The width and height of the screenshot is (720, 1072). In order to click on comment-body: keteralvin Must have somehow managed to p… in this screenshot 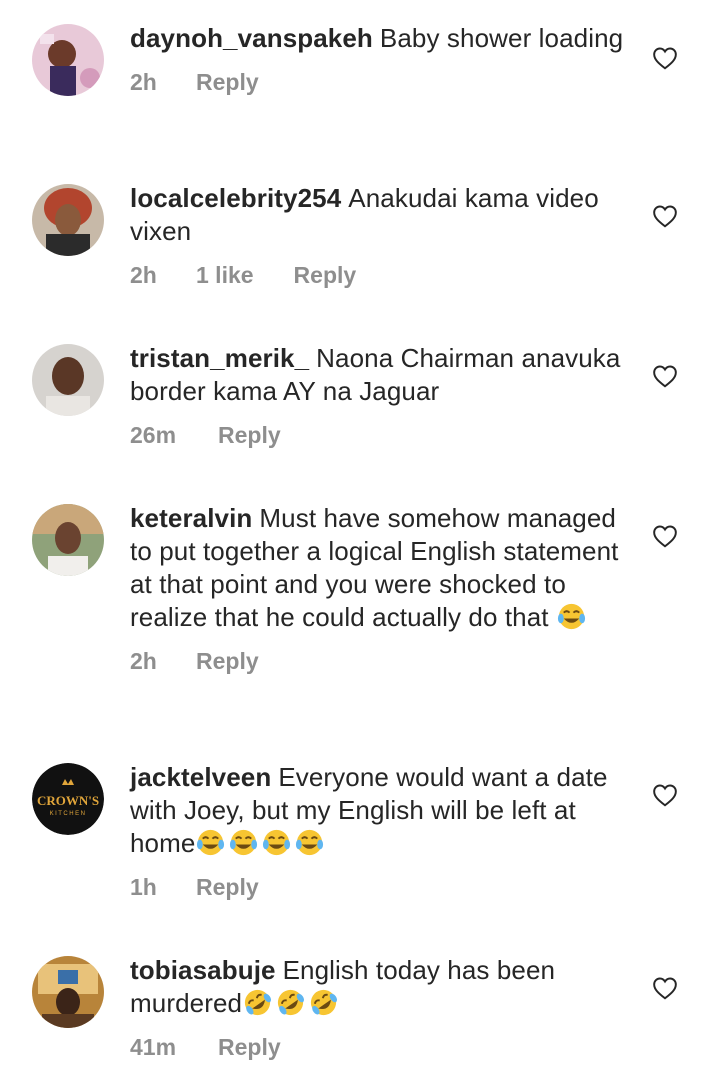, I will do `click(380, 588)`.